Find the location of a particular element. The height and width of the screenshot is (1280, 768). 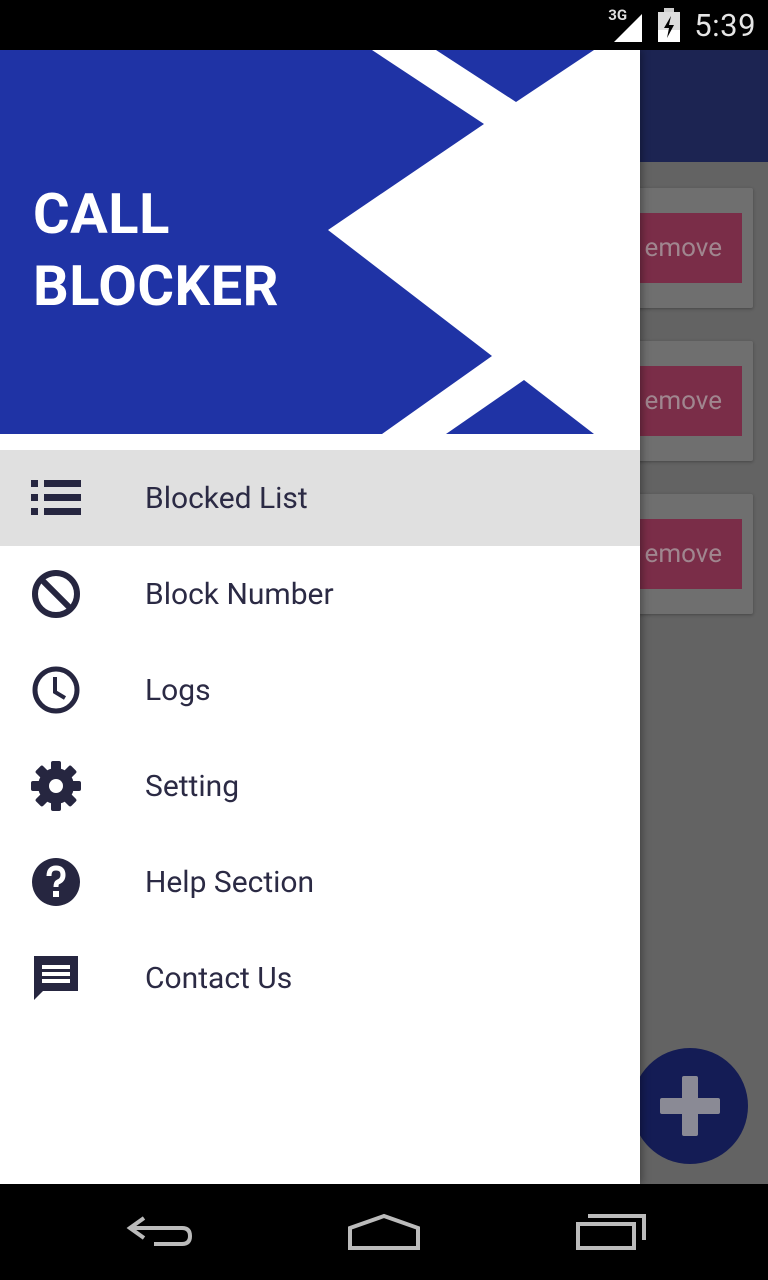

home-button is located at coordinates (384, 1232).